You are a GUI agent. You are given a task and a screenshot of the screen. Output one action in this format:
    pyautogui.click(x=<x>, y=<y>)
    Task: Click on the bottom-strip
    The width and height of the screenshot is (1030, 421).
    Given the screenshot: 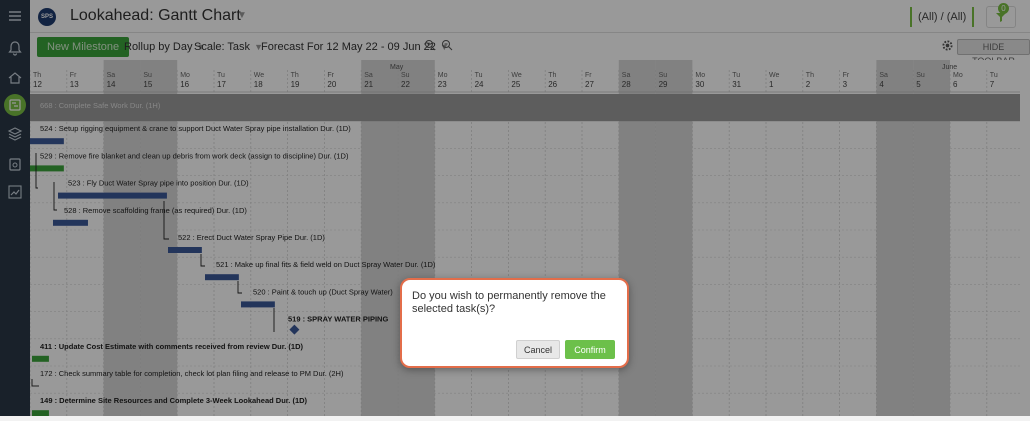 What is the action you would take?
    pyautogui.click(x=515, y=418)
    